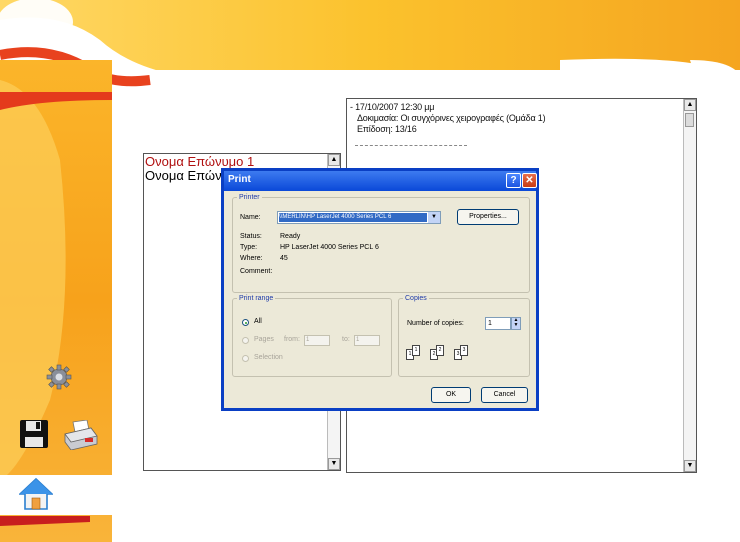 The height and width of the screenshot is (542, 740). What do you see at coordinates (353, 217) in the screenshot?
I see `printer-name-value: \\MERLIN\HP LaserJet 4000 Series PCL 6` at bounding box center [353, 217].